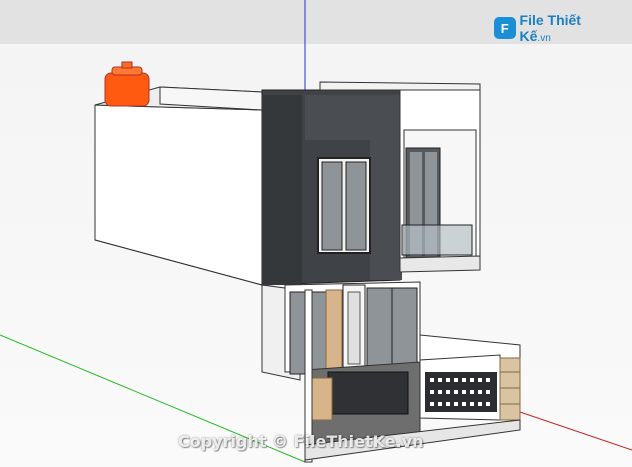 The width and height of the screenshot is (632, 467). What do you see at coordinates (332, 206) in the screenshot?
I see `upper-window-pane-left` at bounding box center [332, 206].